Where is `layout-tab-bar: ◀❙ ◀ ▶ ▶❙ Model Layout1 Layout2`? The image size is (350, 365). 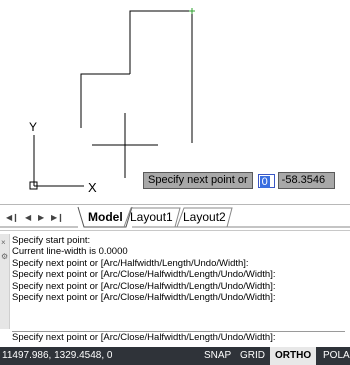 layout-tab-bar: ◀❙ ◀ ▶ ▶❙ Model Layout1 Layout2 is located at coordinates (175, 217).